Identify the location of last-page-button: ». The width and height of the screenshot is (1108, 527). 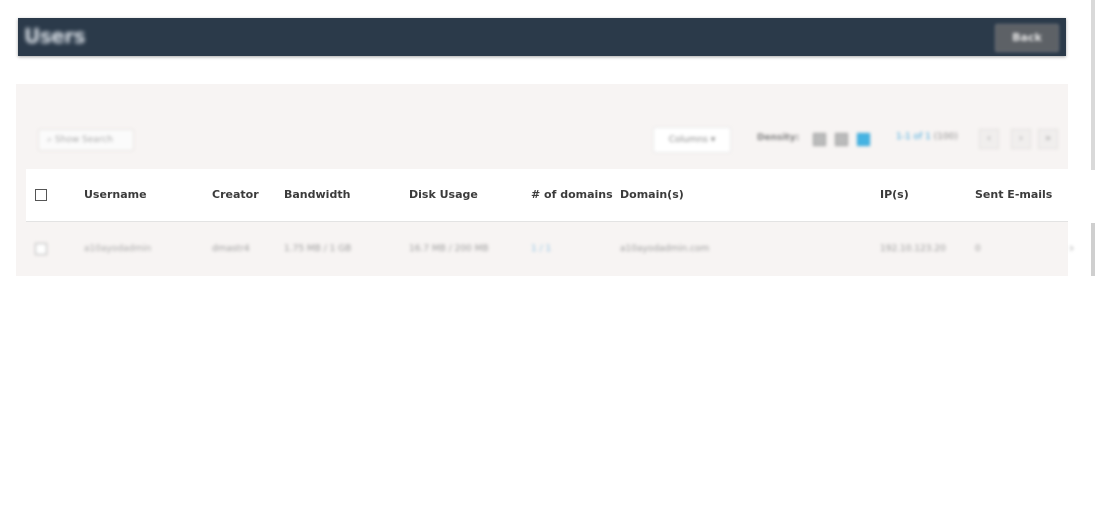
(1048, 139).